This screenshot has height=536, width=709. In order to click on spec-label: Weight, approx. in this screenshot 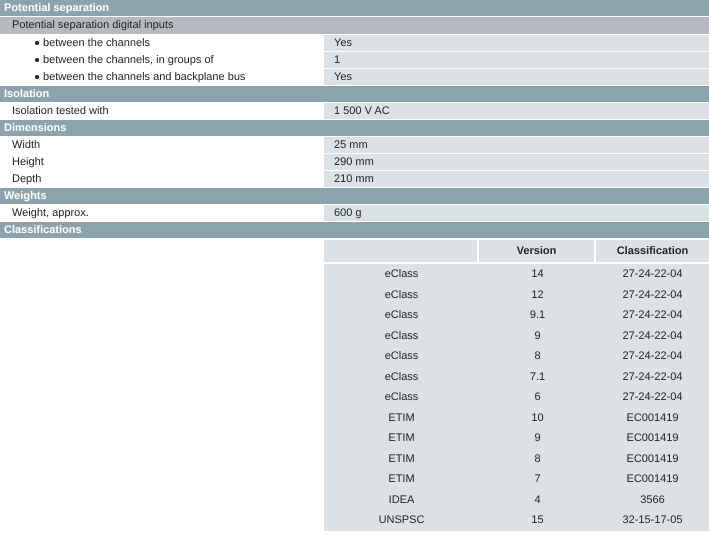, I will do `click(50, 213)`.